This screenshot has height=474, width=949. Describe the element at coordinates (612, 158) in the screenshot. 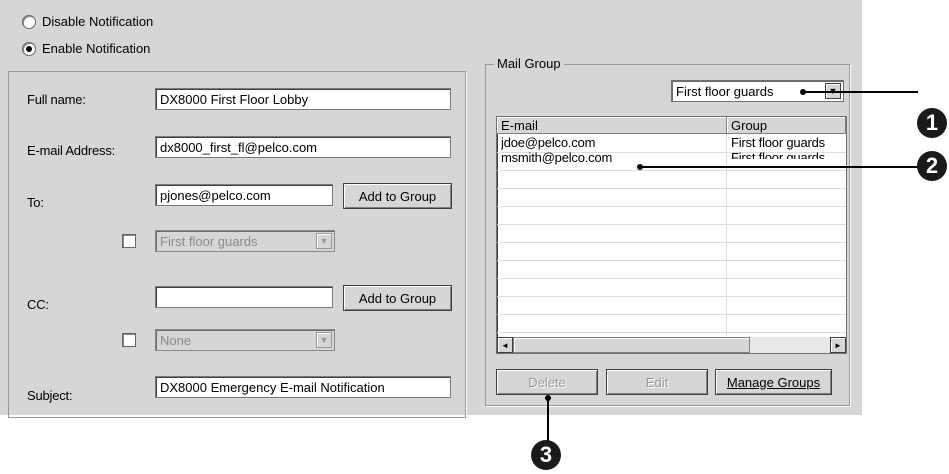

I see `table-cell-email: msmith@pelco.com` at that location.